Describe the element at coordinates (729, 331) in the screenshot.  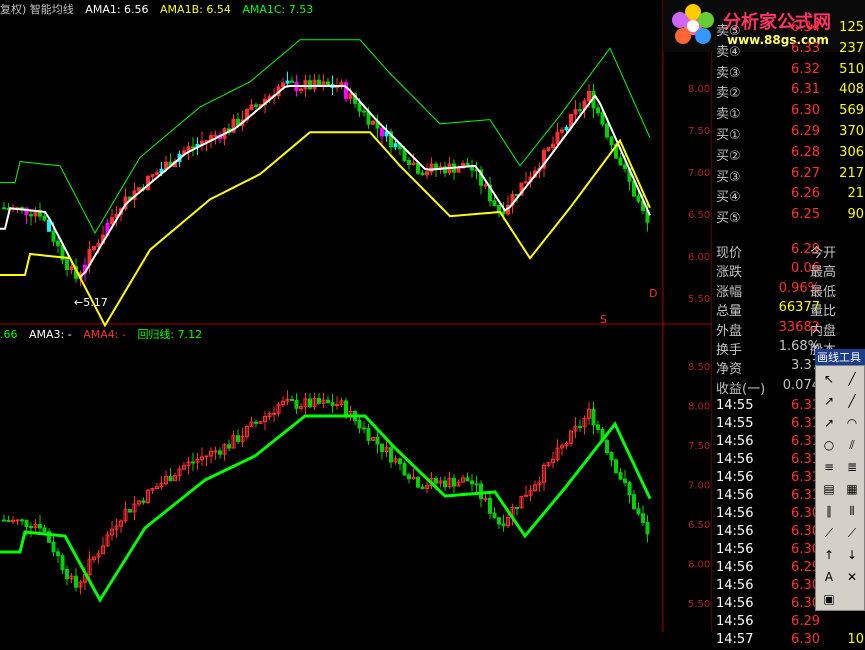
I see `row-label: 外盘` at that location.